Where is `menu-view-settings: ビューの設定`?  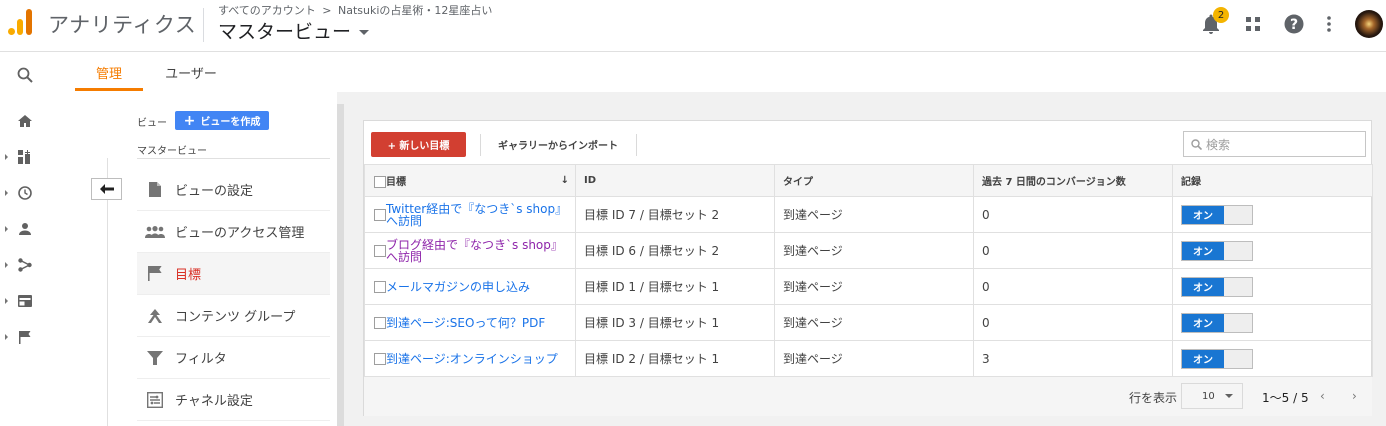 menu-view-settings: ビューの設定 is located at coordinates (233, 190).